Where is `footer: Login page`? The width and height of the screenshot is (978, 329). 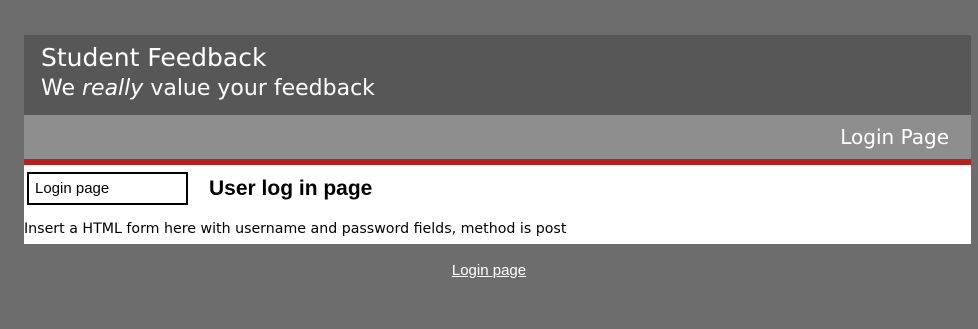 footer: Login page is located at coordinates (489, 271).